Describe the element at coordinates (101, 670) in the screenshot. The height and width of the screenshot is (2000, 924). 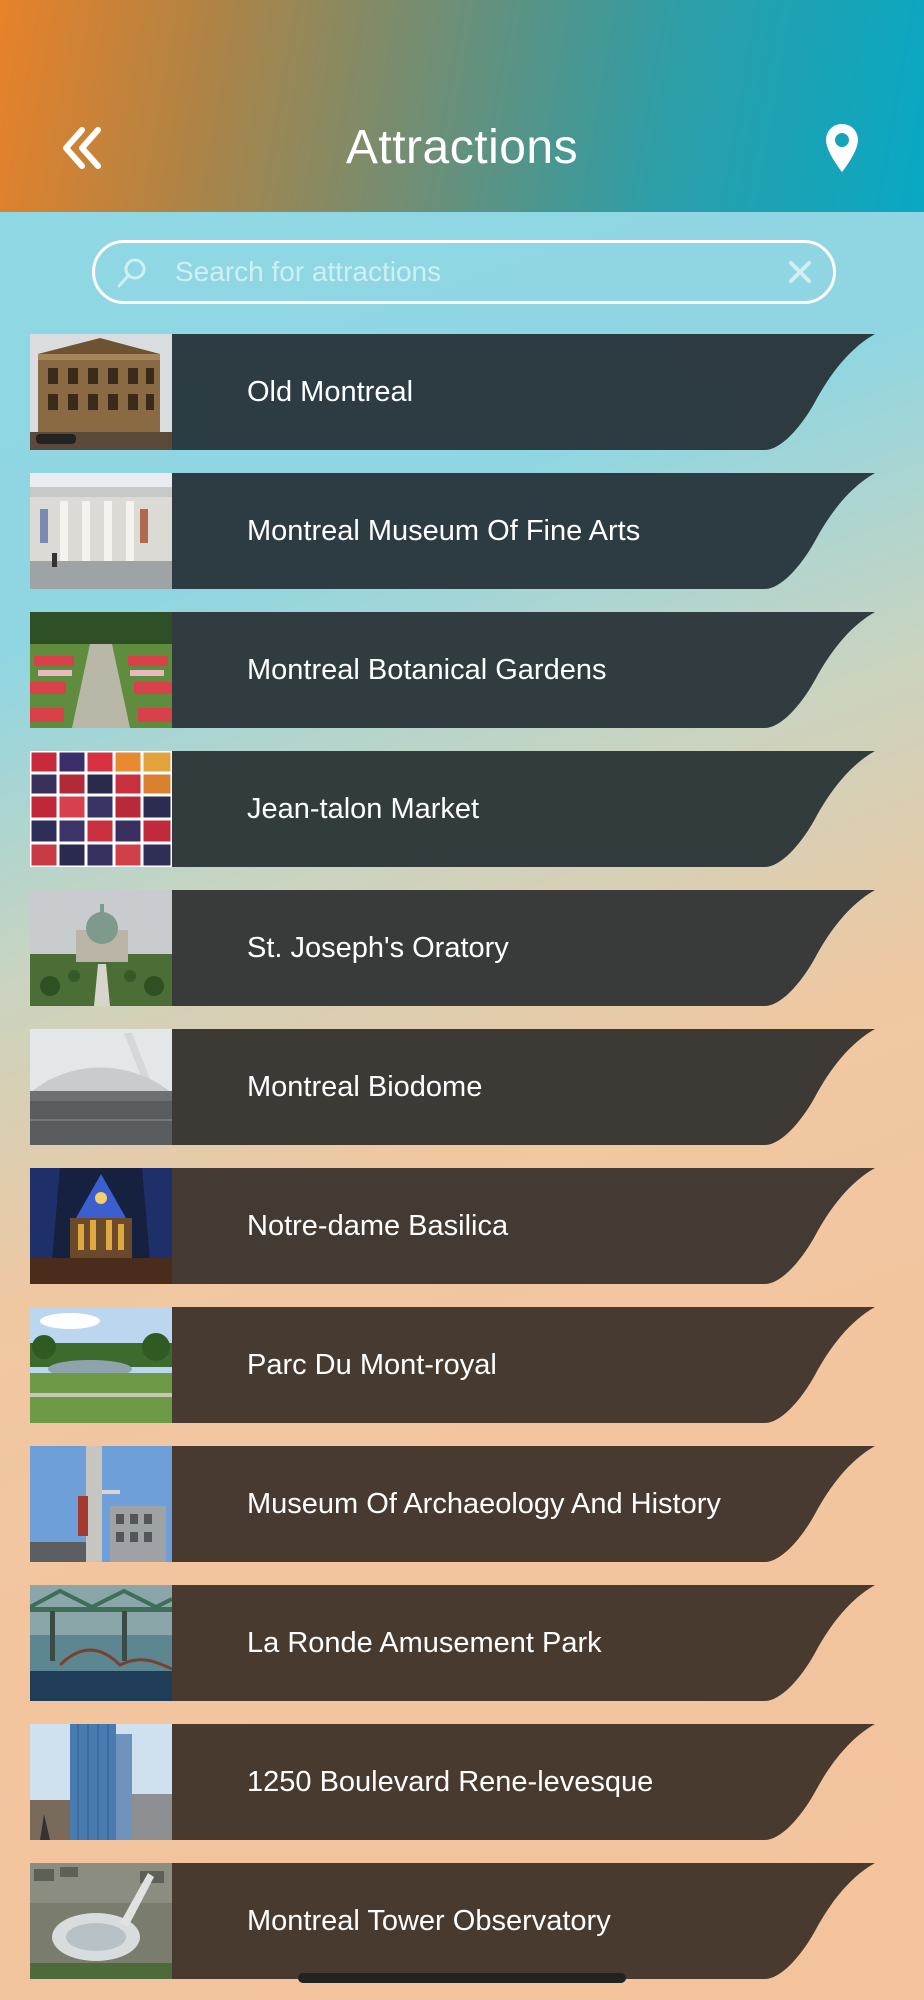
I see `flower-garden-thumbnail` at that location.